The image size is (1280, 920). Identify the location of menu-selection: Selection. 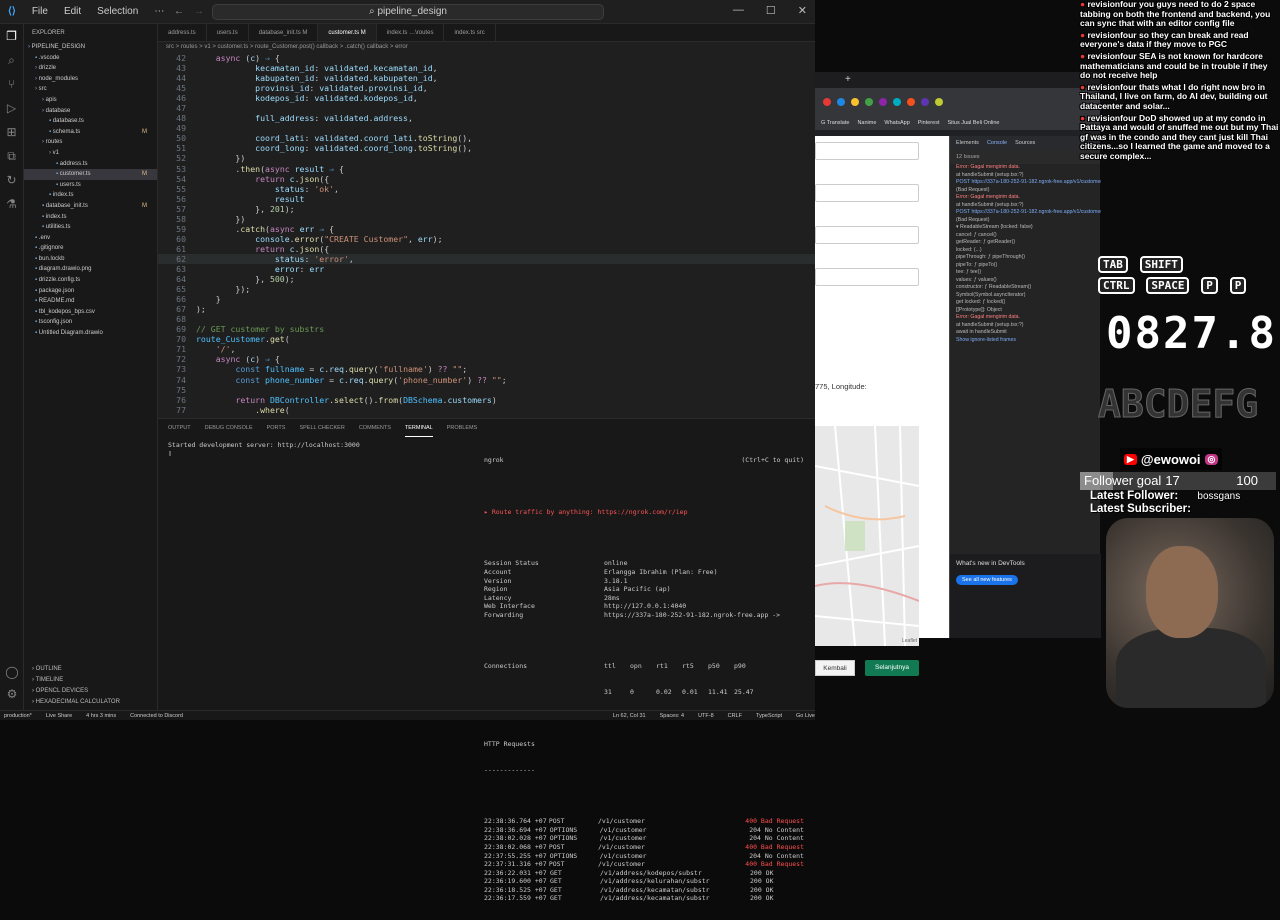
(117, 11).